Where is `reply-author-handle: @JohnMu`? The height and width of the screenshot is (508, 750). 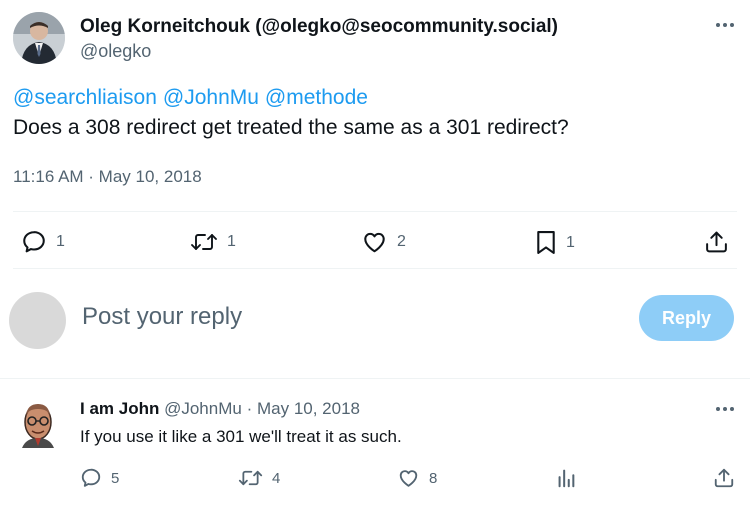
reply-author-handle: @JohnMu is located at coordinates (203, 408).